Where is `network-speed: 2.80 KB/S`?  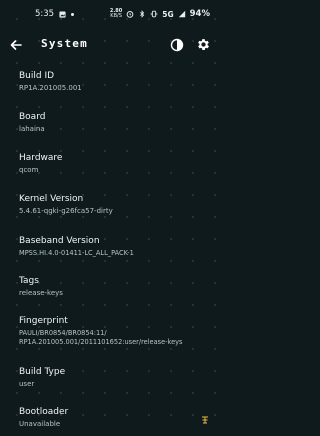 network-speed: 2.80 KB/S is located at coordinates (116, 14).